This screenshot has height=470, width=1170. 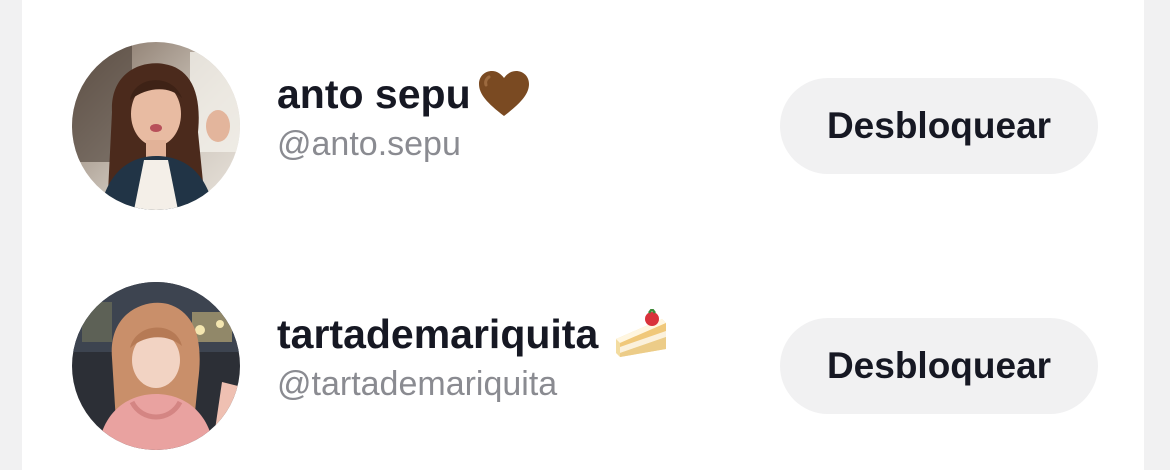 I want to click on username-handle: @anto.sepu, so click(x=369, y=144).